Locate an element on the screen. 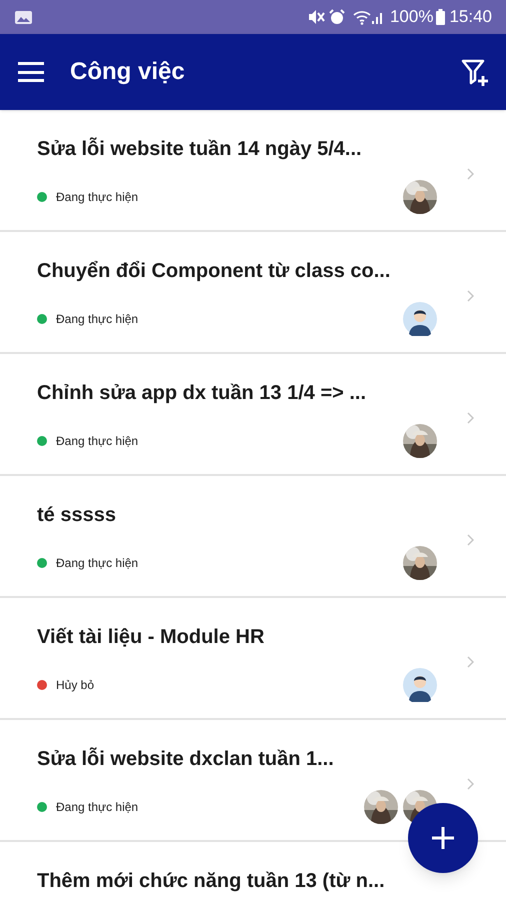  task-title: Viết tài liệu - Module HR is located at coordinates (151, 637).